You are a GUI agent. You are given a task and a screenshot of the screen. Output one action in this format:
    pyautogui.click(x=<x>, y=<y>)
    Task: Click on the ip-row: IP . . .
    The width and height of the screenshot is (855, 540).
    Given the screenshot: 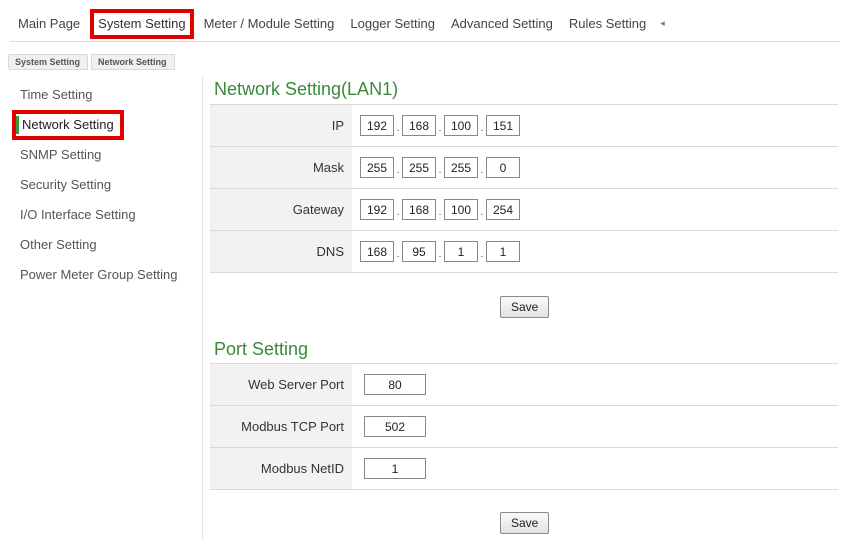 What is the action you would take?
    pyautogui.click(x=524, y=126)
    